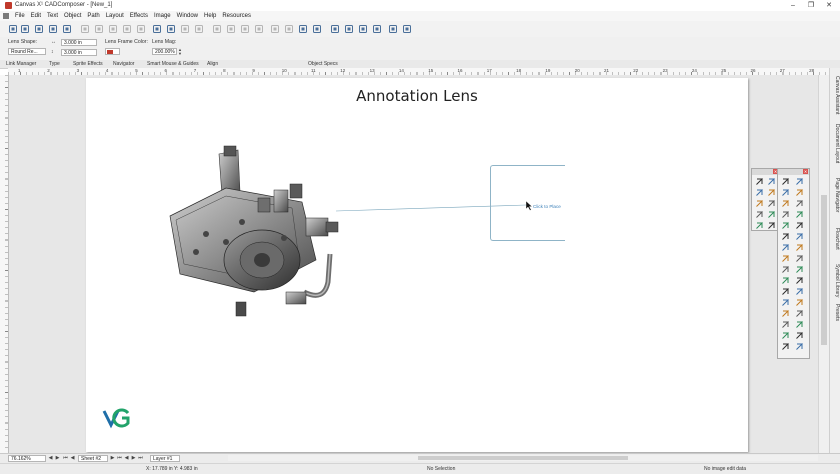 The image size is (840, 474). Describe the element at coordinates (187, 16) in the screenshot. I see `menu-window: Window` at that location.